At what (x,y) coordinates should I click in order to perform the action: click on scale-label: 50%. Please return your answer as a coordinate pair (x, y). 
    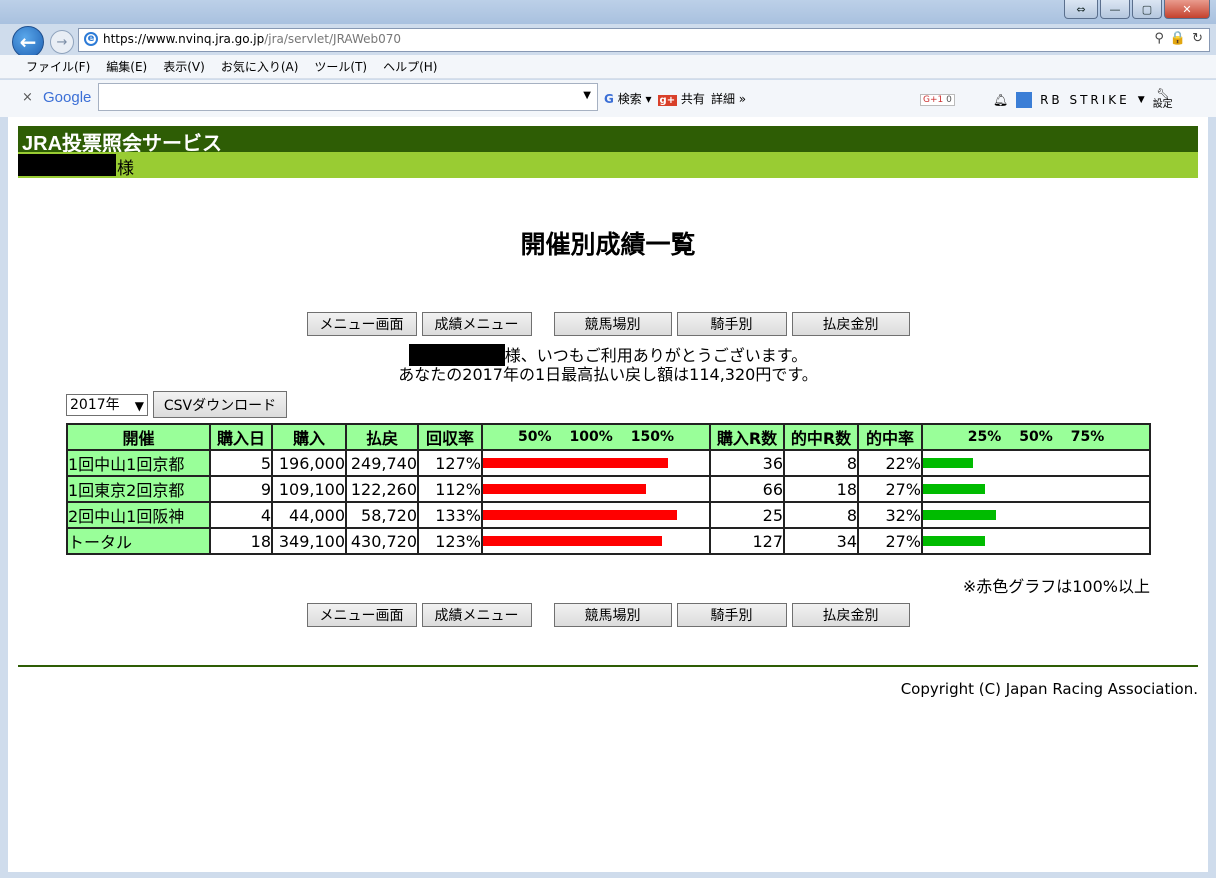
    Looking at the image, I should click on (1036, 437).